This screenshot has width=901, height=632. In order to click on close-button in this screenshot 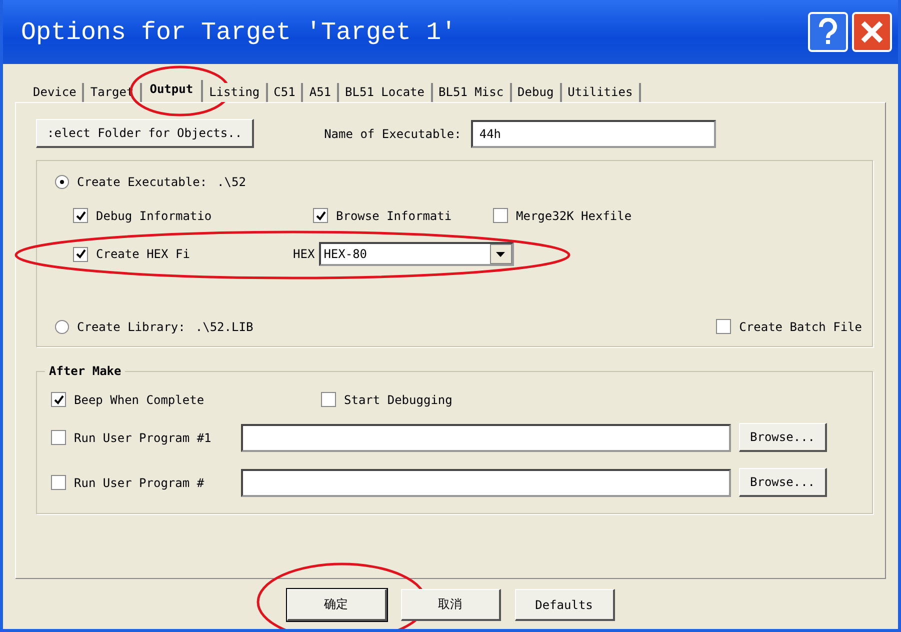, I will do `click(872, 32)`.